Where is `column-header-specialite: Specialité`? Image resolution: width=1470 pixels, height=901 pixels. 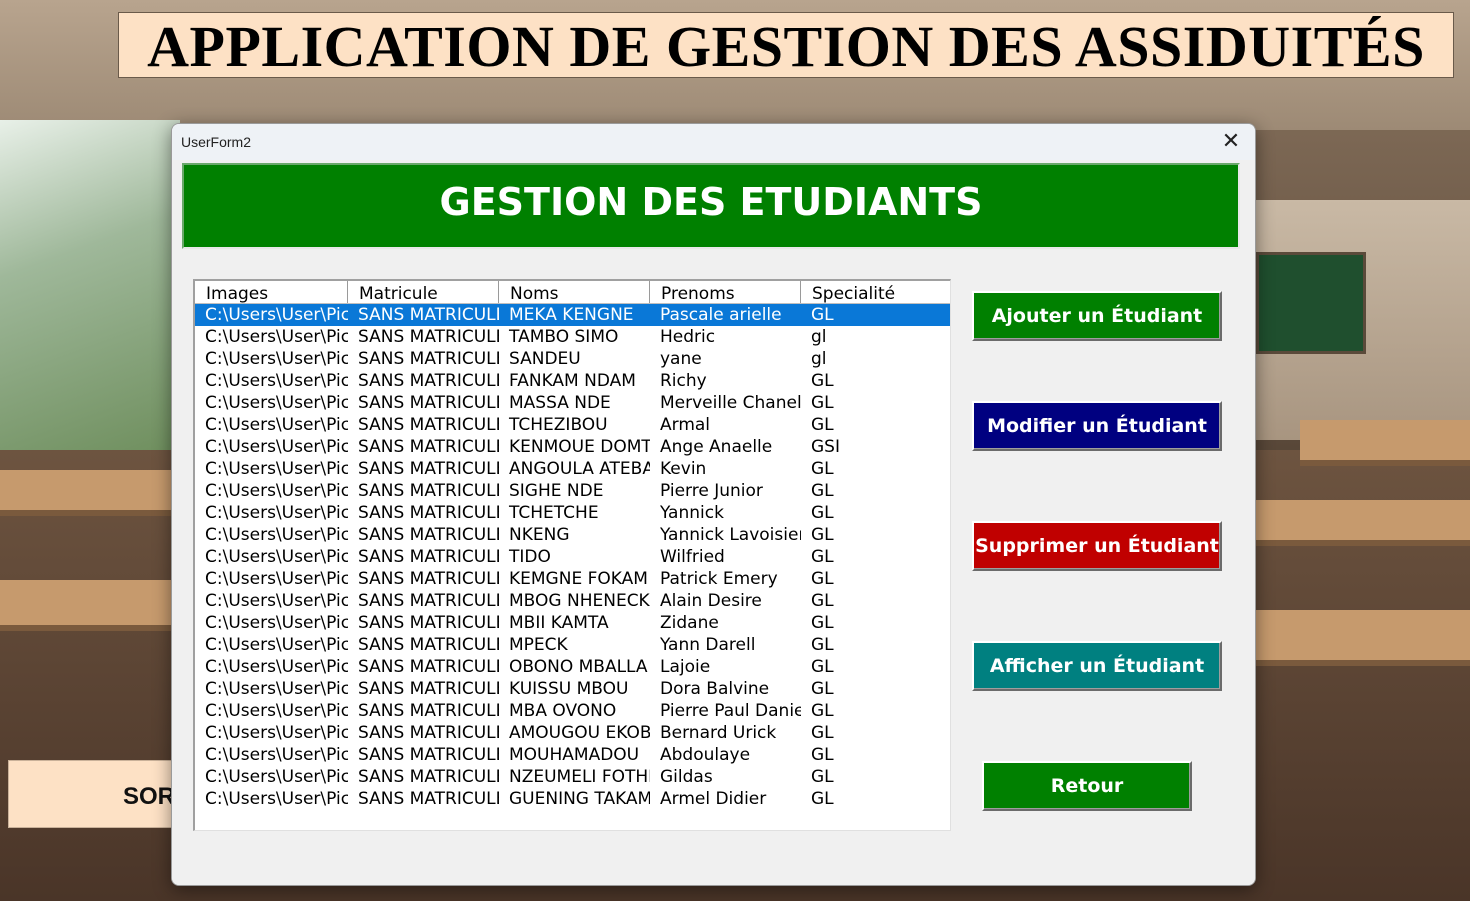 column-header-specialite: Specialité is located at coordinates (875, 292).